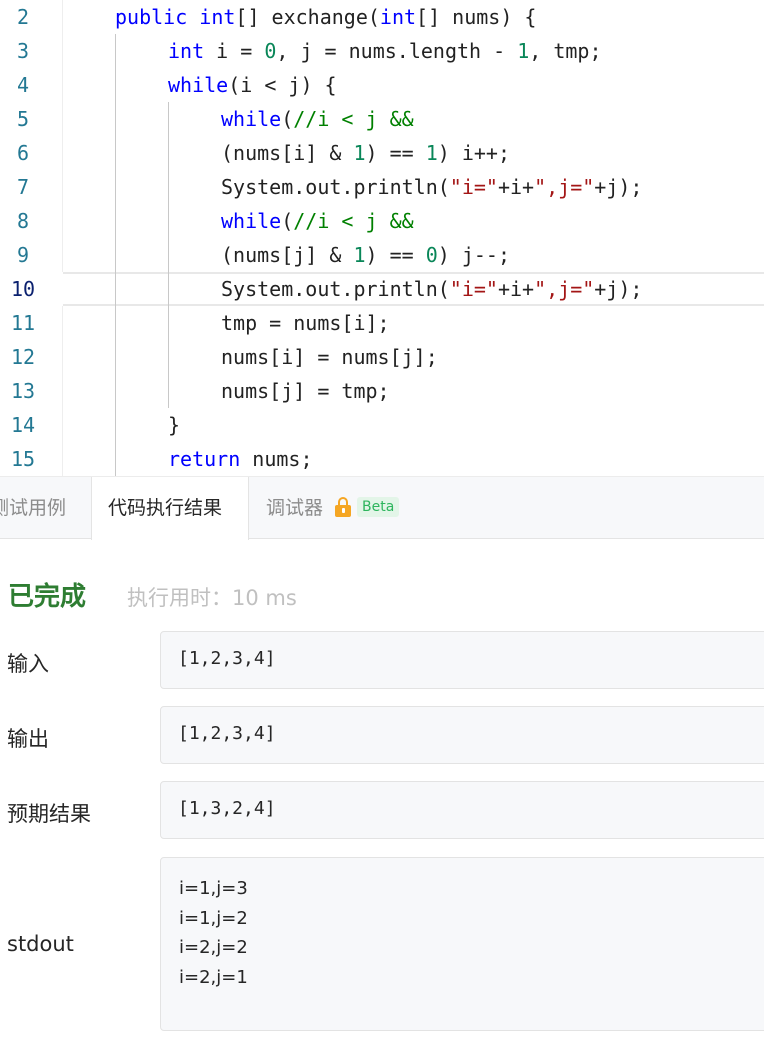 Image resolution: width=764 pixels, height=1038 pixels. Describe the element at coordinates (23, 323) in the screenshot. I see `line-number: 11` at that location.